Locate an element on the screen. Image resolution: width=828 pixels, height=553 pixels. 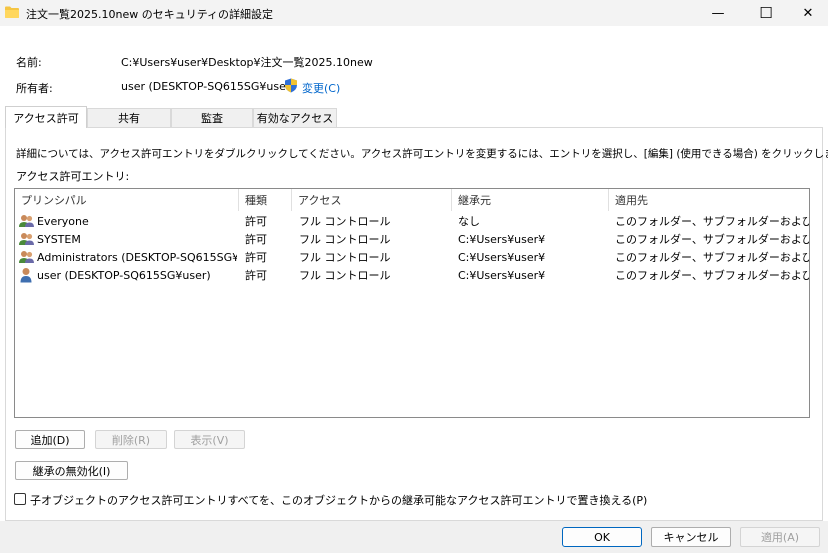
tab-effective-access: 有効なアクセス is located at coordinates (295, 117).